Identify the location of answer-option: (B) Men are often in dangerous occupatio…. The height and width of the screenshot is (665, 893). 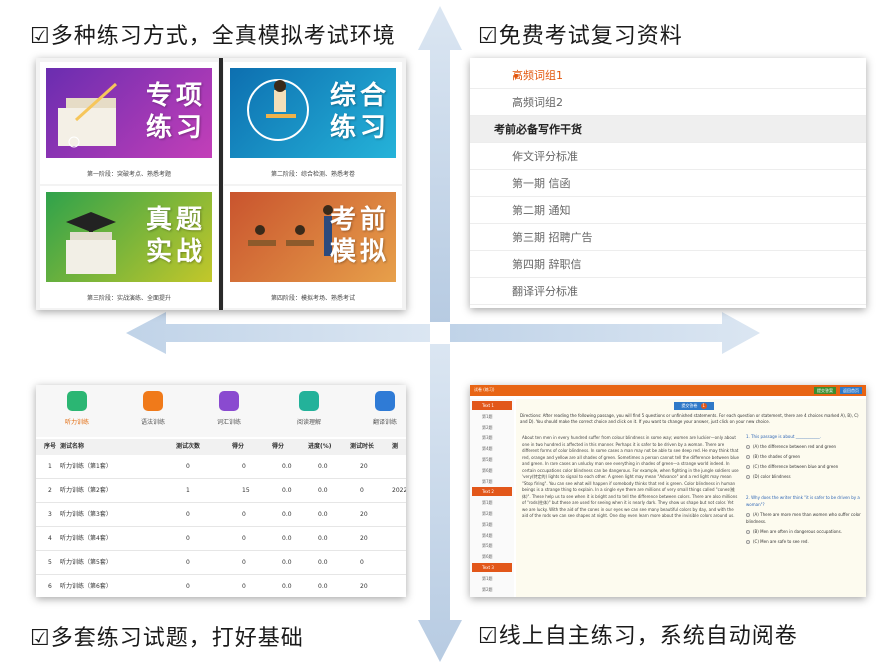
(805, 531).